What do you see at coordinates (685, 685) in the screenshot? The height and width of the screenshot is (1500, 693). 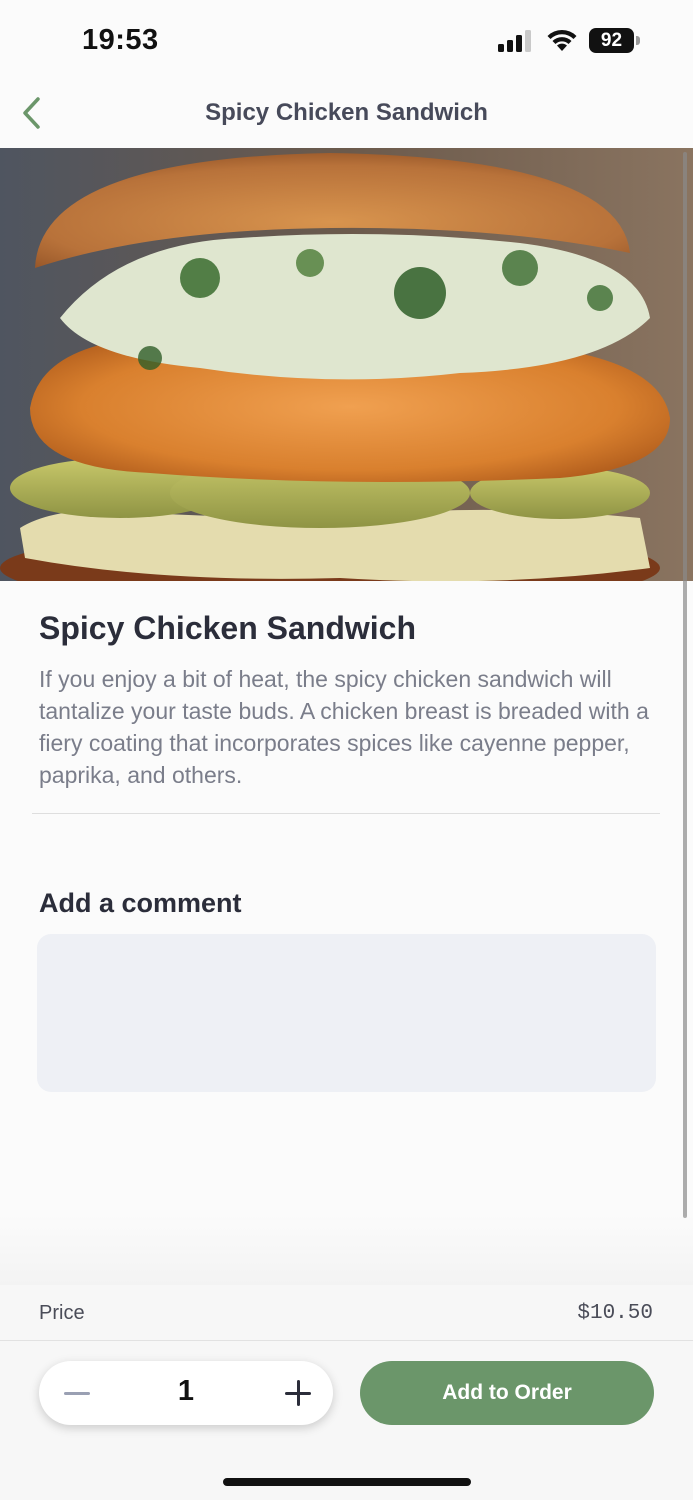 I see `scroll-indicator` at bounding box center [685, 685].